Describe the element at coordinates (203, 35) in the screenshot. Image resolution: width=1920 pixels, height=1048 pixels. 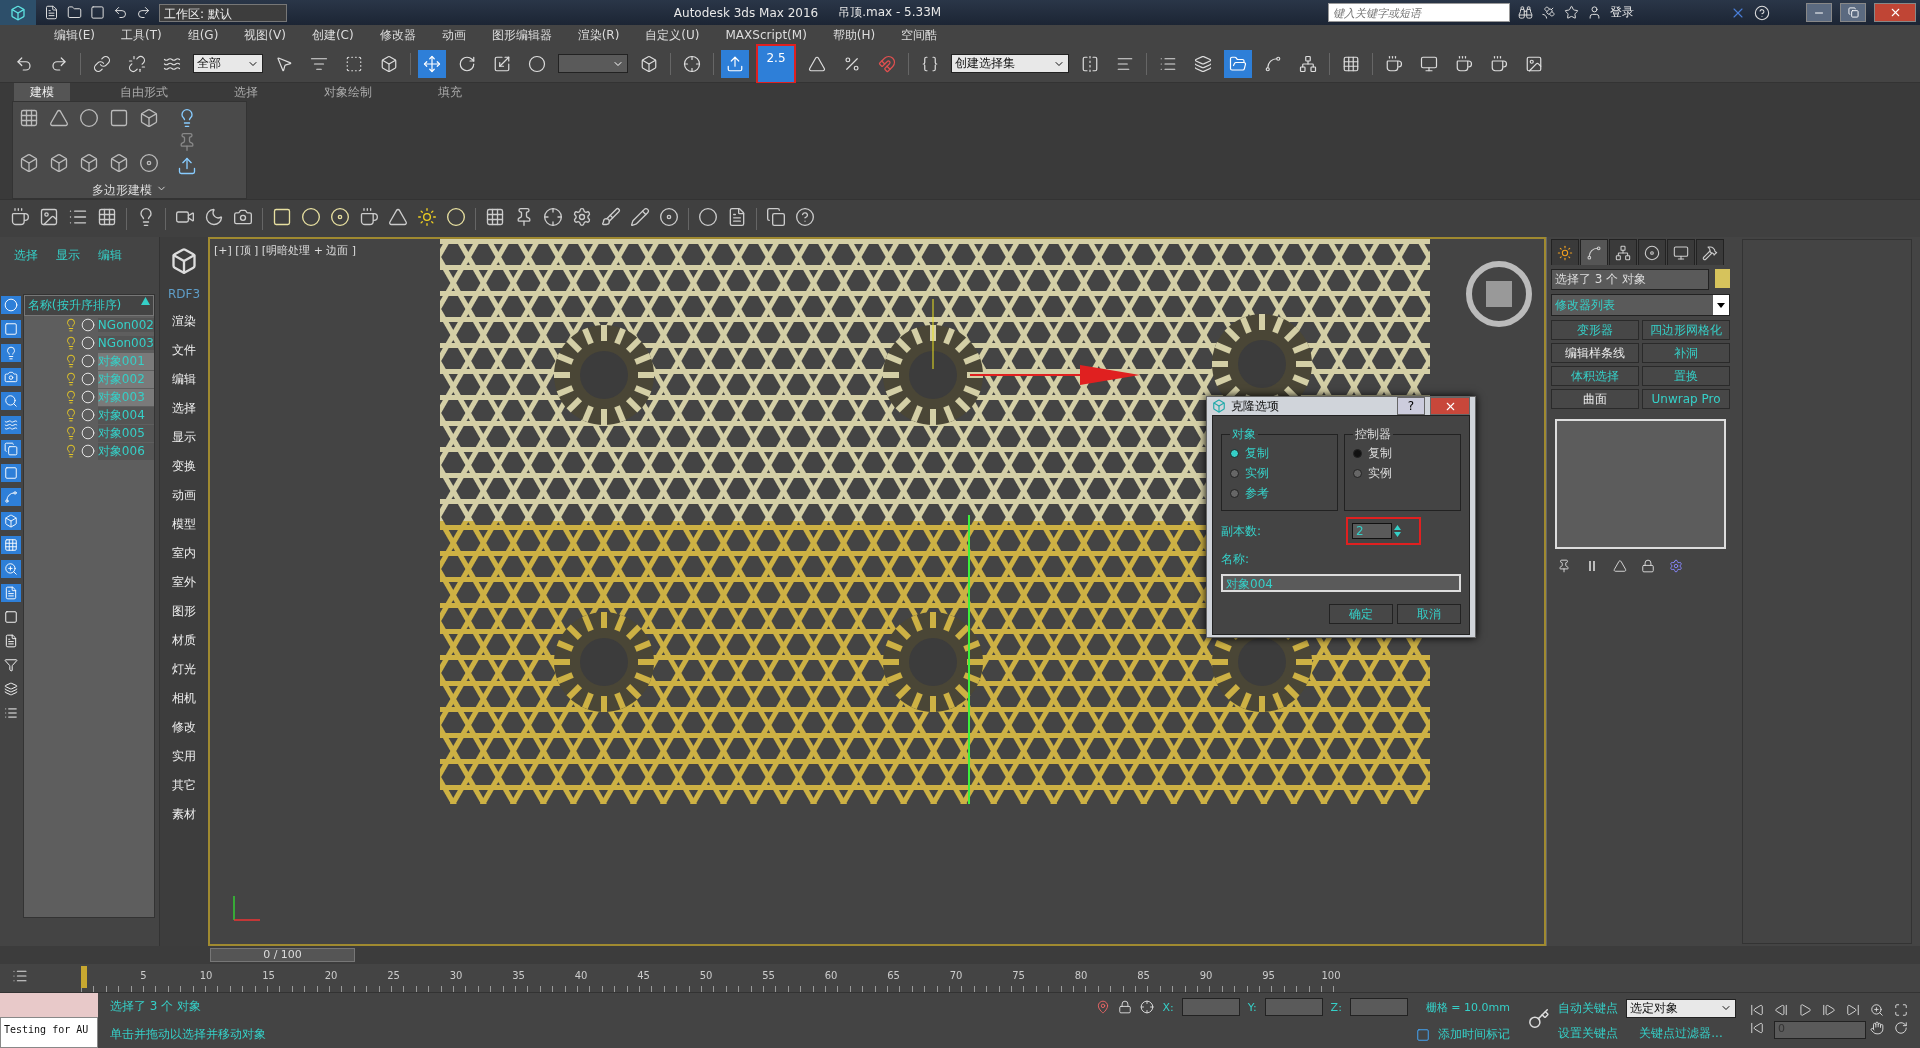
I see `menu-item: 组(G)` at that location.